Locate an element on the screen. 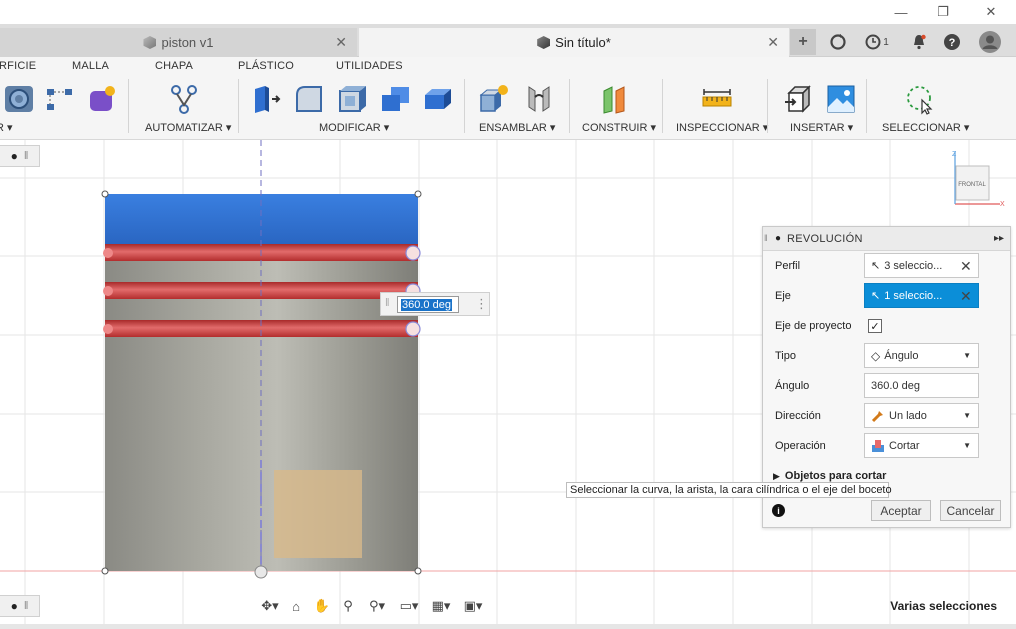 Image resolution: width=1016 pixels, height=629 pixels. minimize-button: — is located at coordinates (901, 12).